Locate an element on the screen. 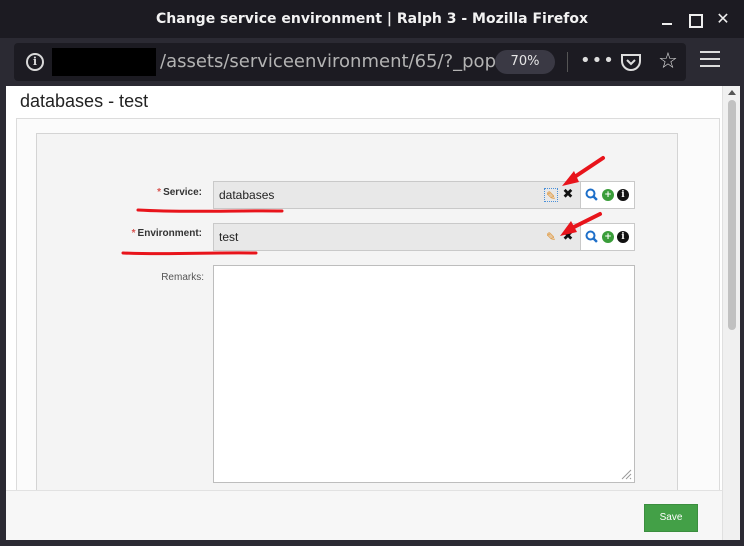 The image size is (744, 546). scrollbar is located at coordinates (731, 313).